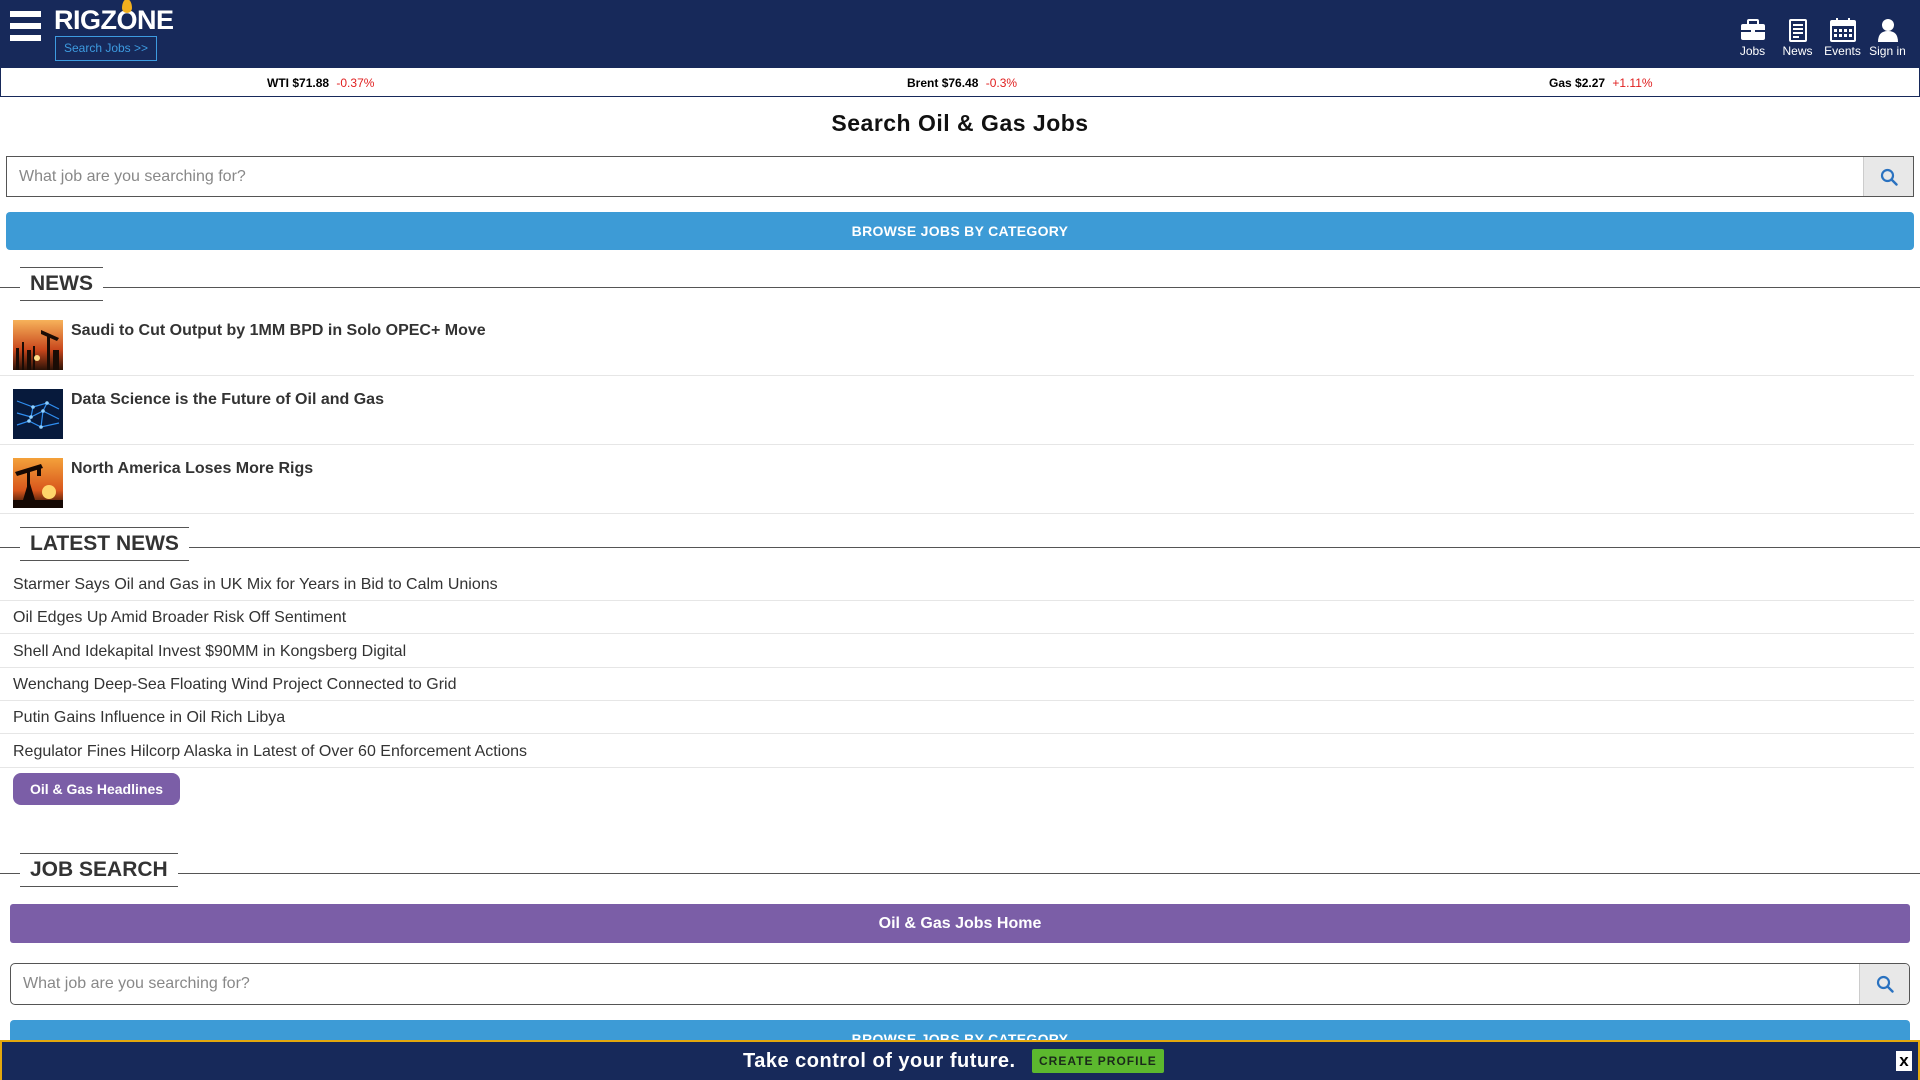  I want to click on ticker-change: -0.3%, so click(1001, 83).